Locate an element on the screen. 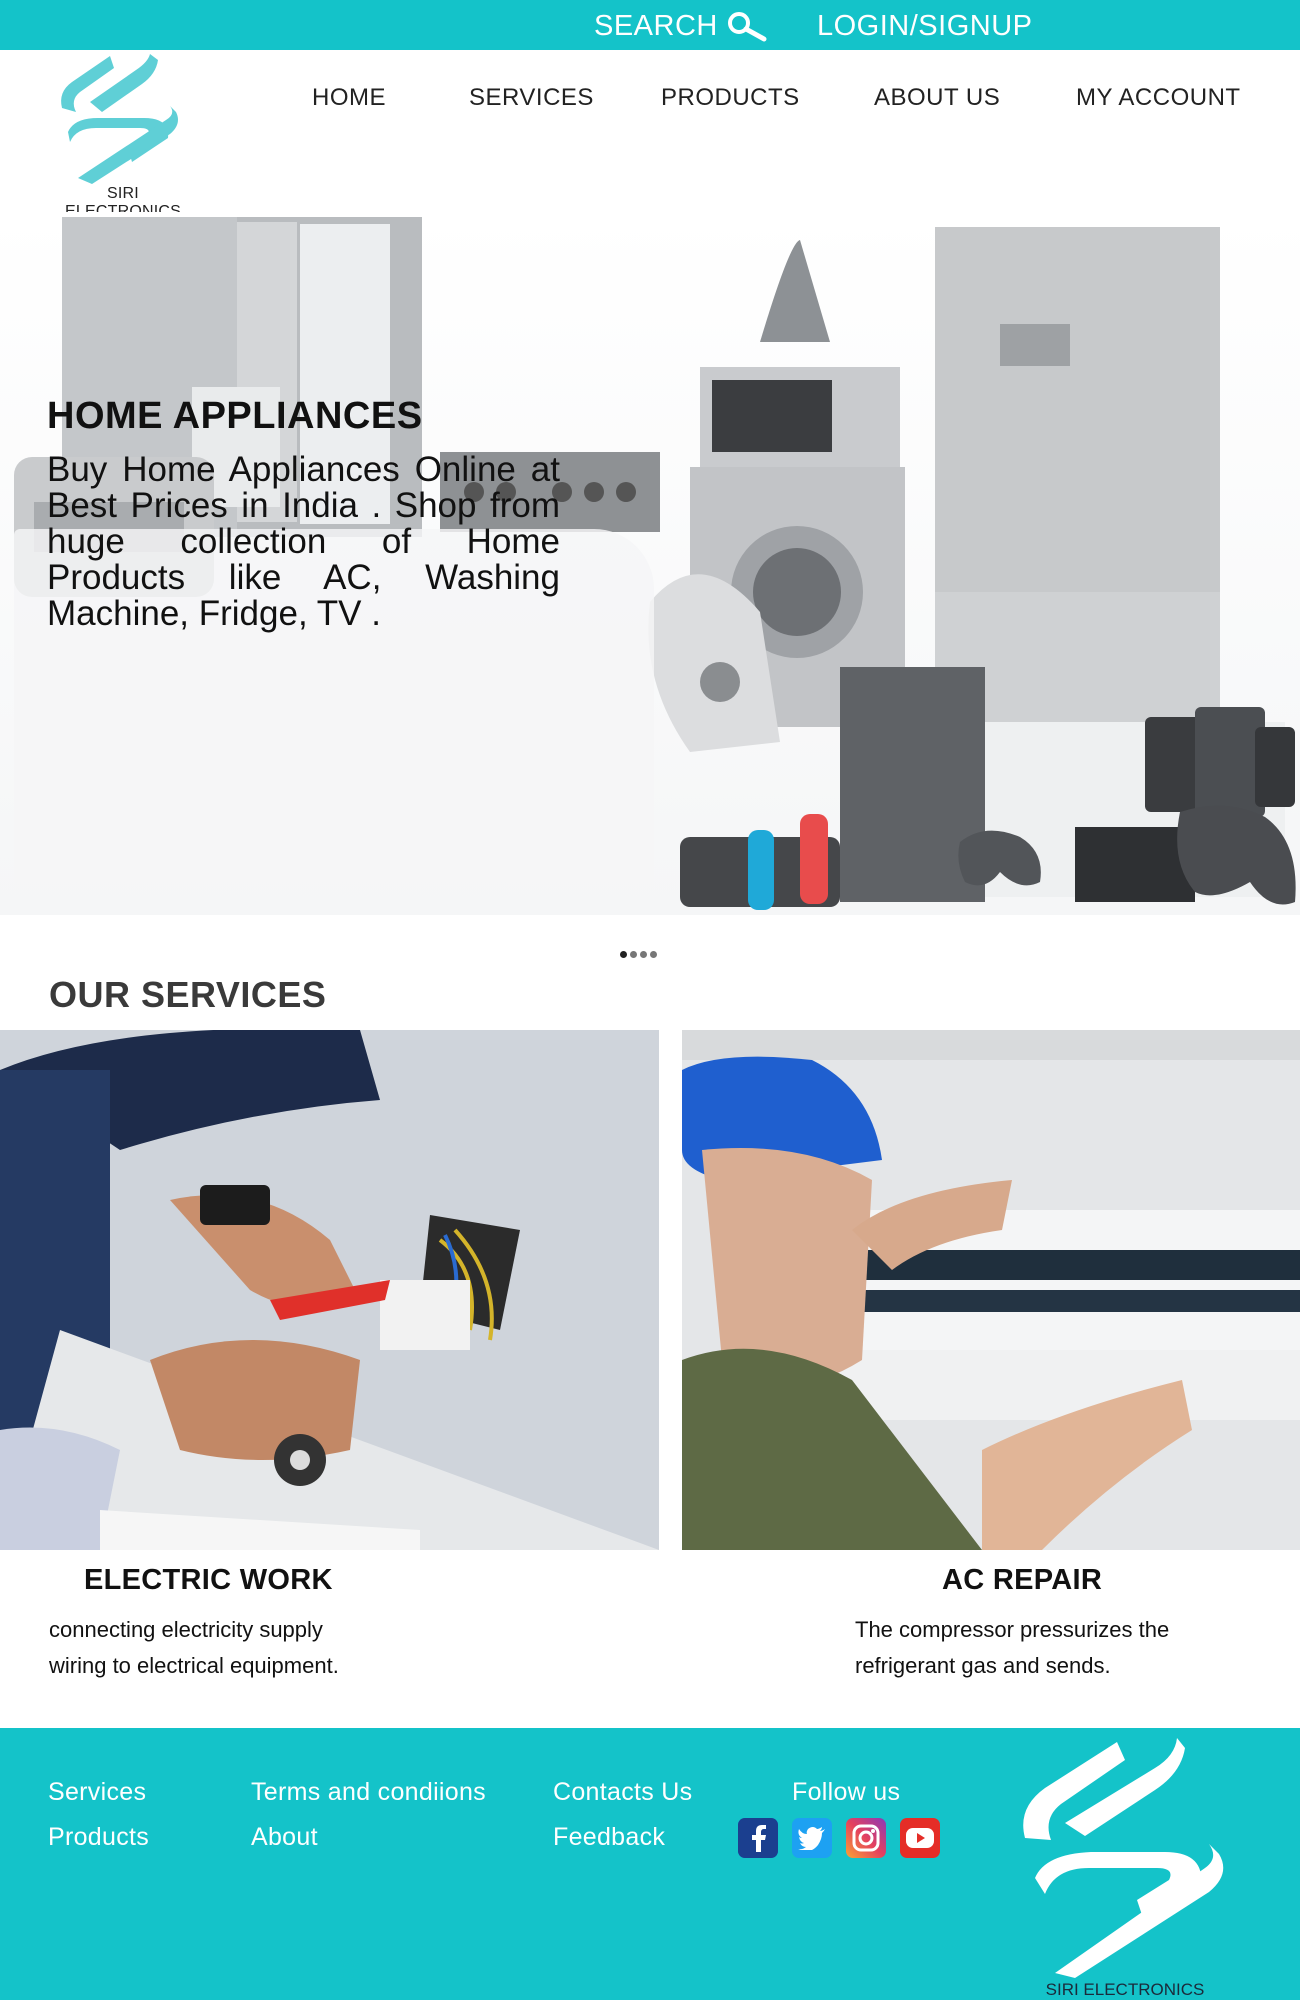 The height and width of the screenshot is (2000, 1300). youtube-icon is located at coordinates (920, 1838).